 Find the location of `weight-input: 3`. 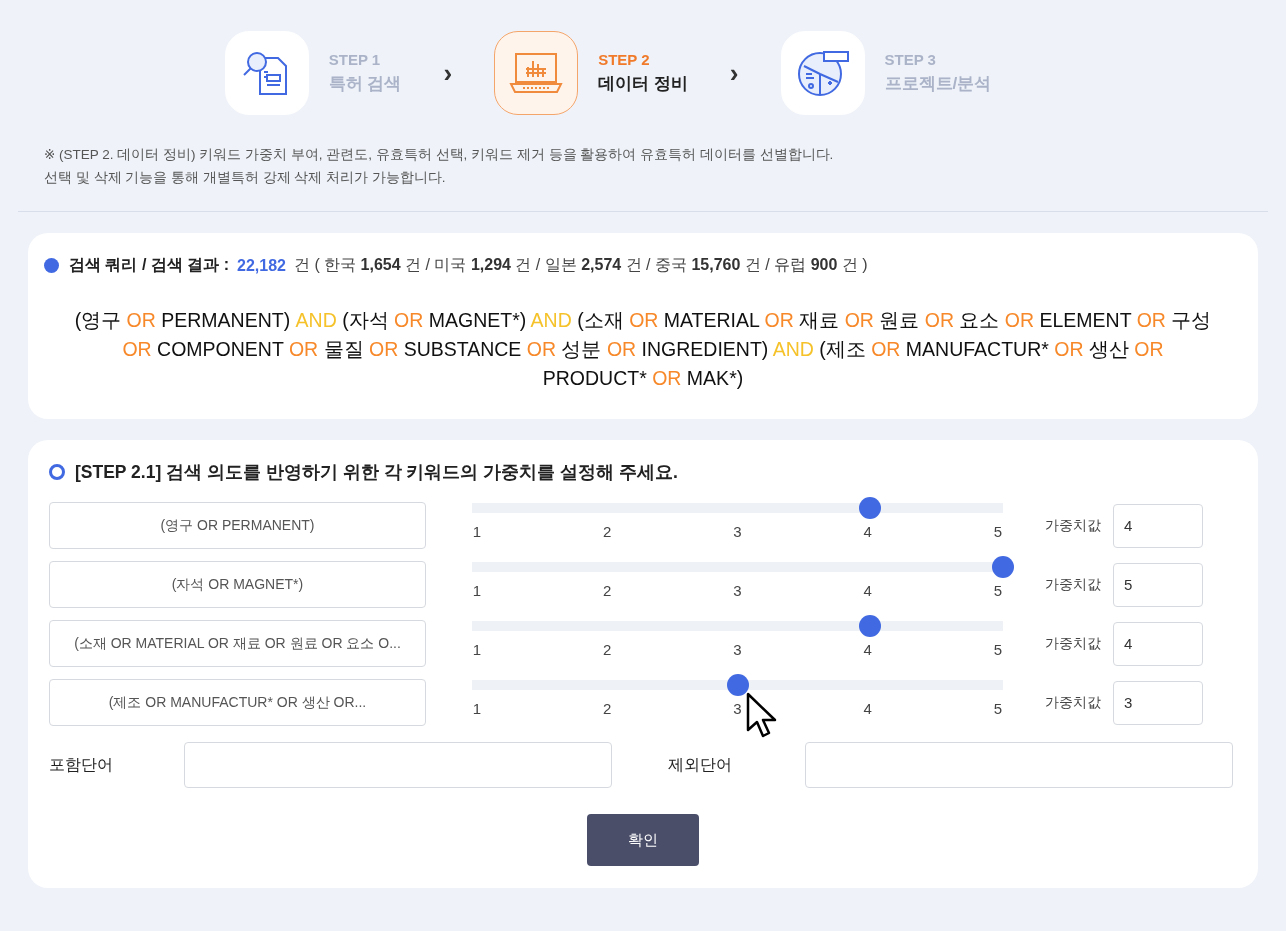

weight-input: 3 is located at coordinates (1158, 702).